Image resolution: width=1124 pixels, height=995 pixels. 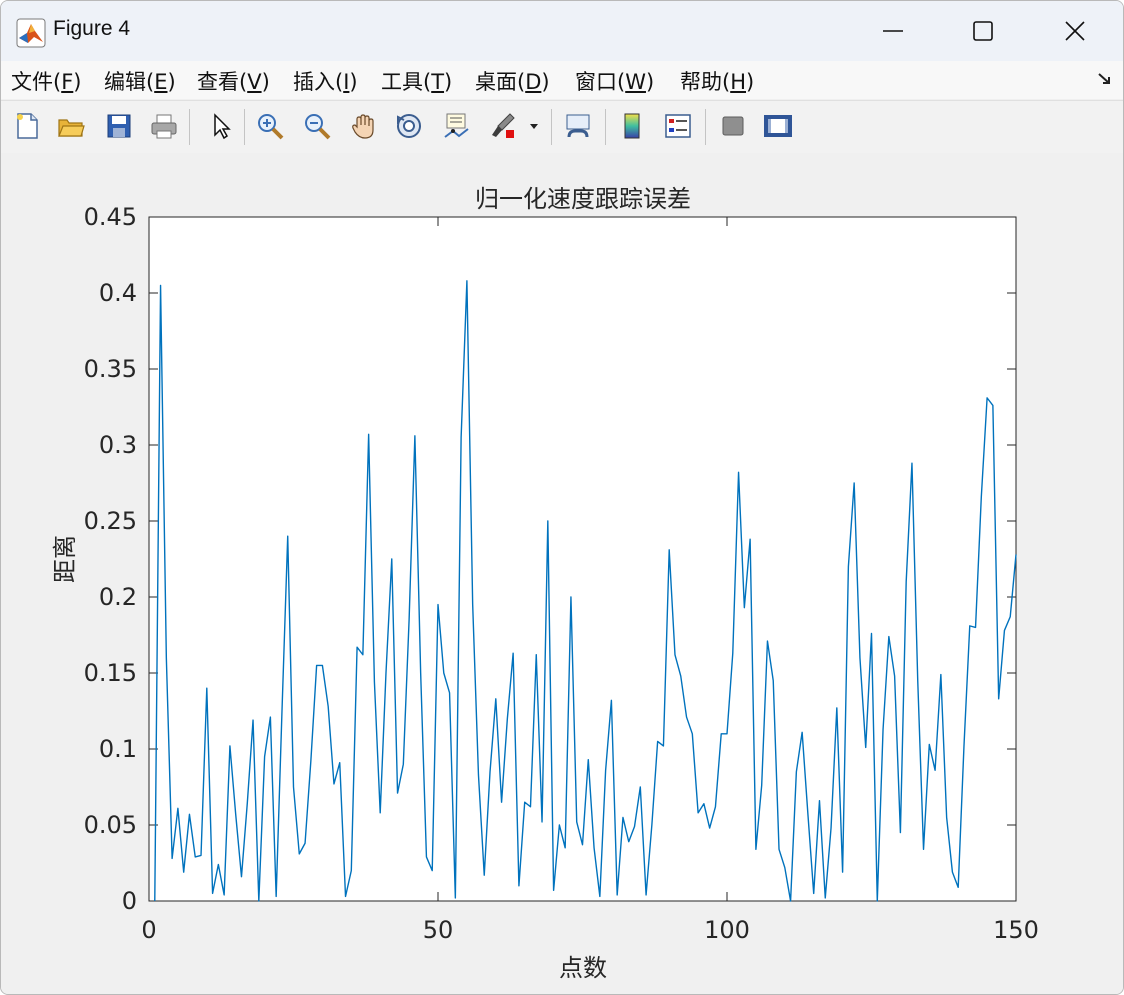 What do you see at coordinates (512, 81) in the screenshot?
I see `menu-desktop: 桌面(D)` at bounding box center [512, 81].